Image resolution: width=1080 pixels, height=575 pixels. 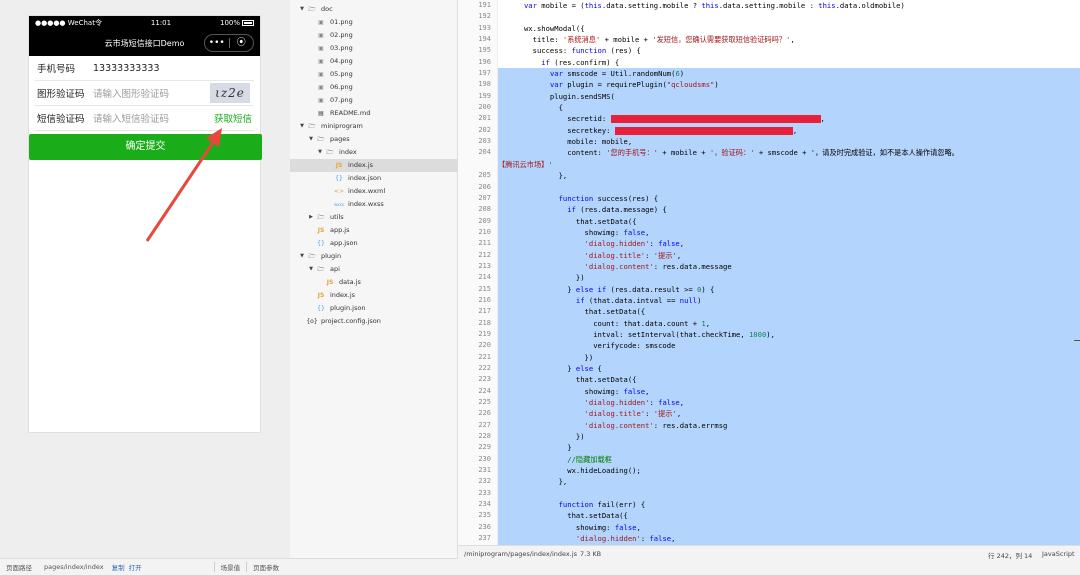 I want to click on tree-item-data-js: JS data.js, so click(x=373, y=282).